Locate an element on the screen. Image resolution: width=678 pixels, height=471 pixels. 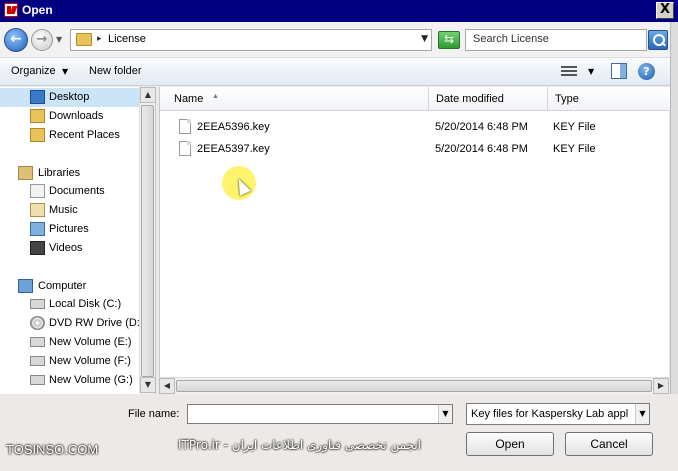
file-name: 2EEA5397.key is located at coordinates (233, 149).